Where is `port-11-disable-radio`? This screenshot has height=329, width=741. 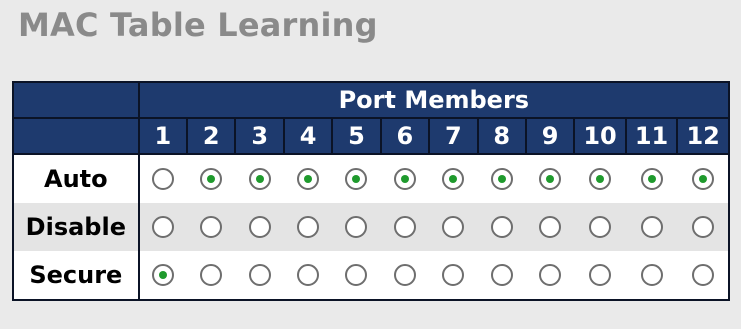
port-11-disable-radio is located at coordinates (651, 227).